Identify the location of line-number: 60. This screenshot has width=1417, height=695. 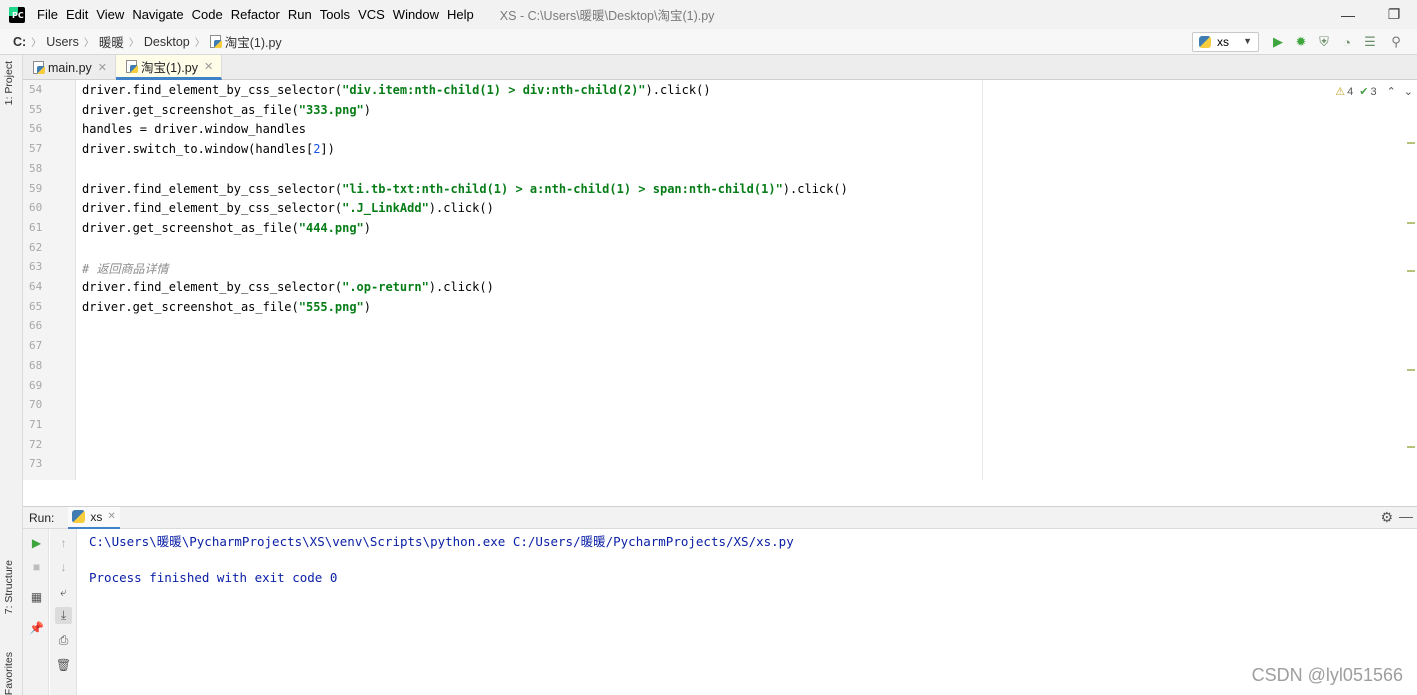
(36, 208).